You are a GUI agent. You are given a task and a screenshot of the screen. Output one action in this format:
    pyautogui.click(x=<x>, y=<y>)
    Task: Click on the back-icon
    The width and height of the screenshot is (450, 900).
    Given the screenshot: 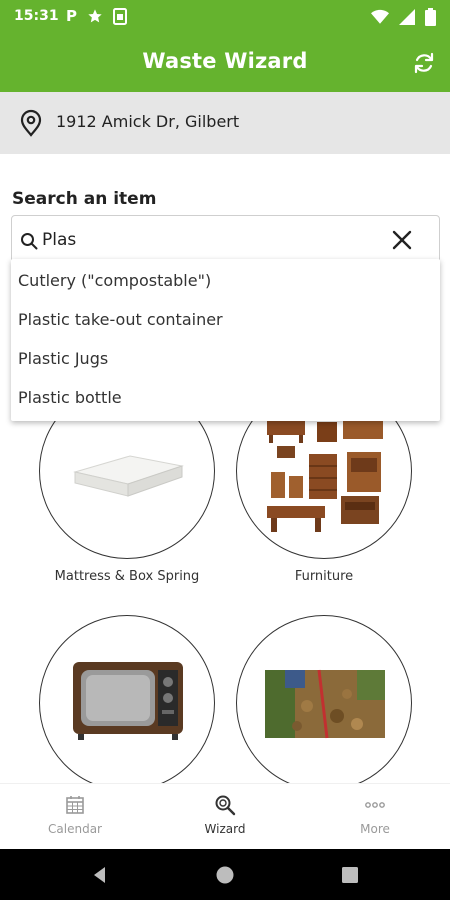 What is the action you would take?
    pyautogui.click(x=100, y=875)
    